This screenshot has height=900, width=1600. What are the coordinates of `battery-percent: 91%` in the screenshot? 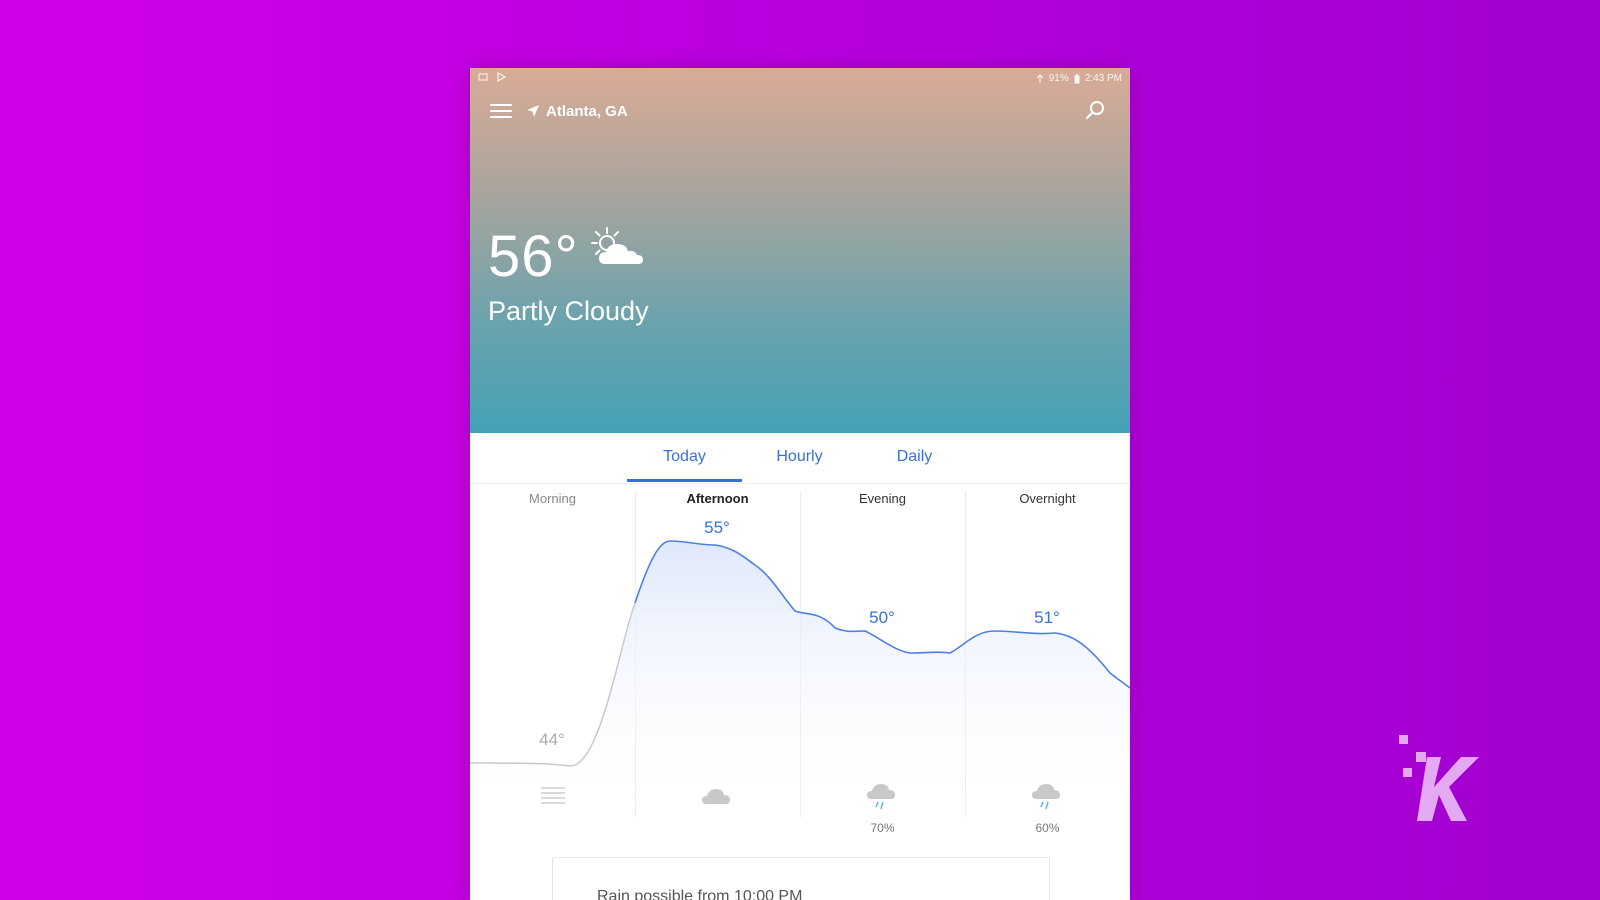 It's located at (1058, 78).